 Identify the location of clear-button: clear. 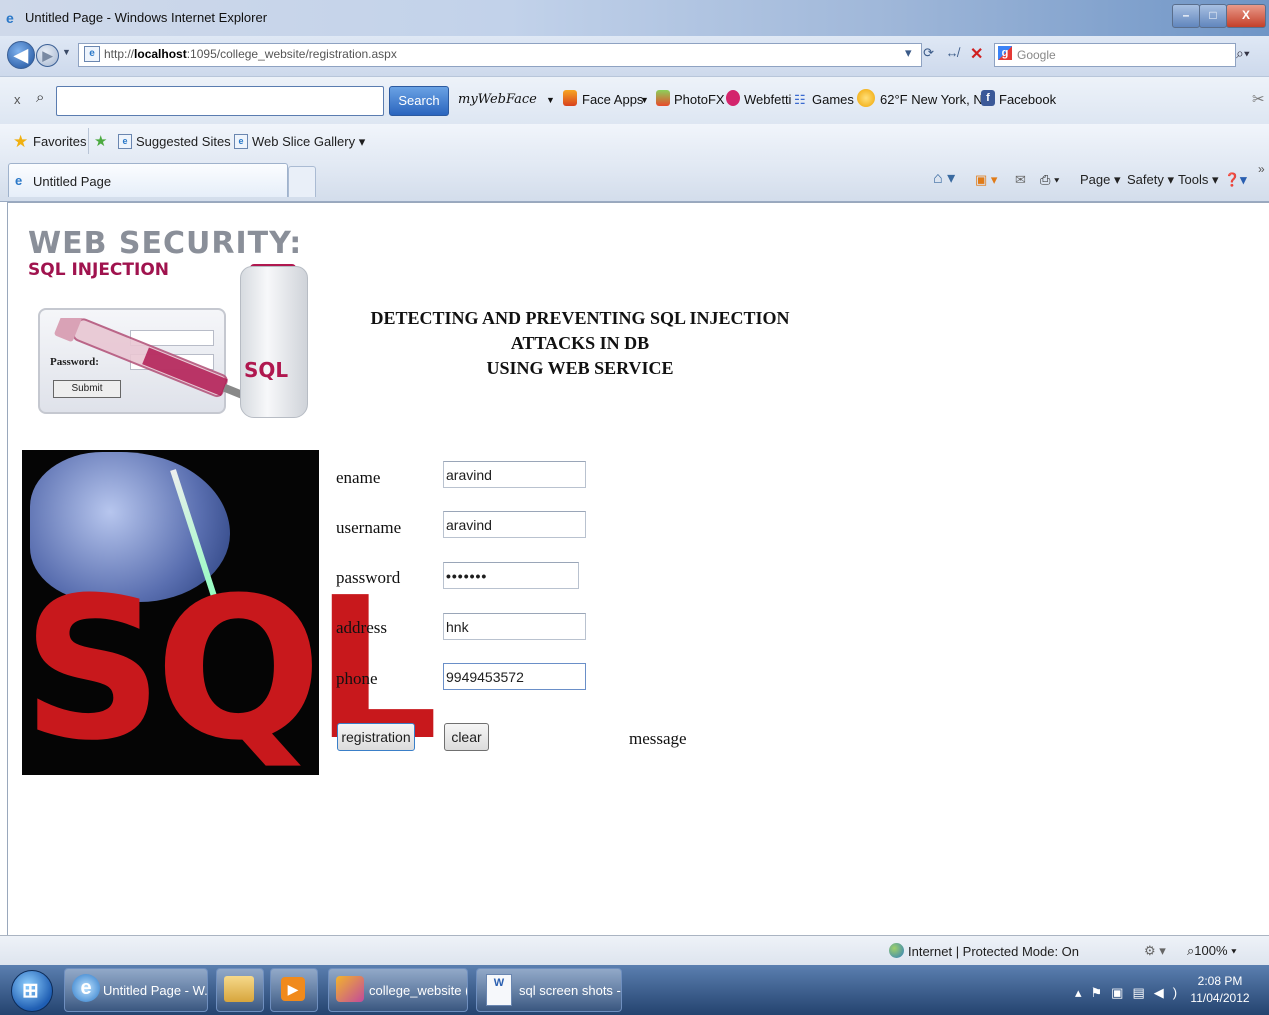
(466, 737).